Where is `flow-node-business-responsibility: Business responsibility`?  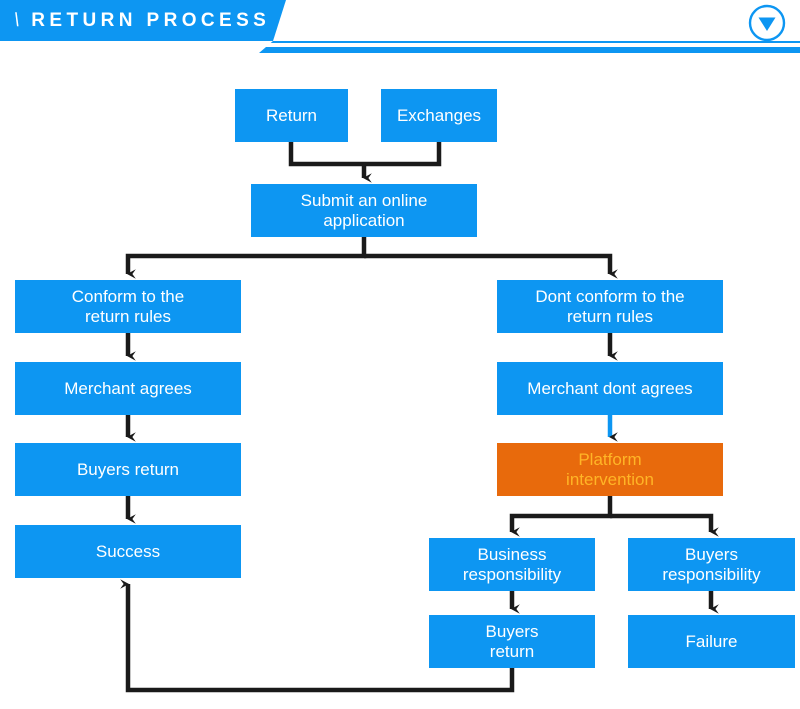
flow-node-business-responsibility: Business responsibility is located at coordinates (512, 564).